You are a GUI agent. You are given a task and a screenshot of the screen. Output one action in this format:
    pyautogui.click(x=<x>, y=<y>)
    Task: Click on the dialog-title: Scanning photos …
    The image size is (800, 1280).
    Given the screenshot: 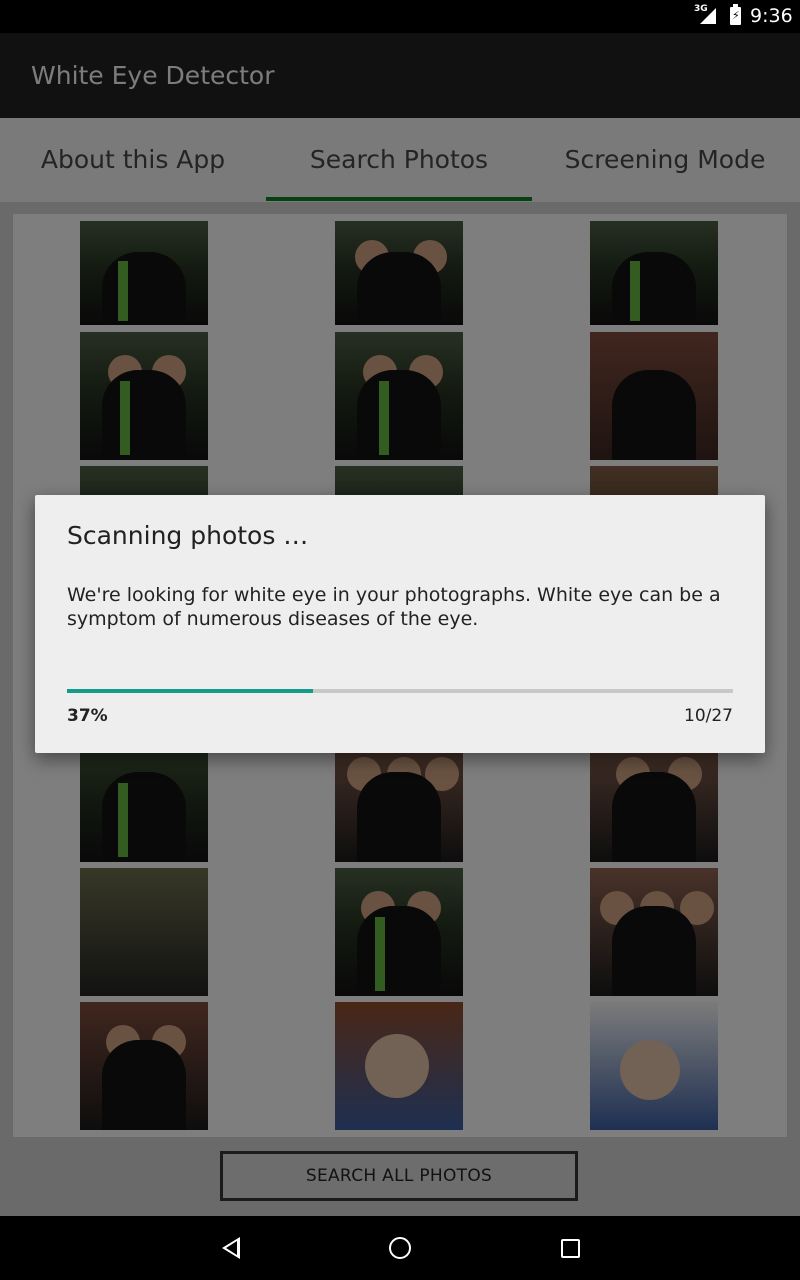 What is the action you would take?
    pyautogui.click(x=188, y=535)
    